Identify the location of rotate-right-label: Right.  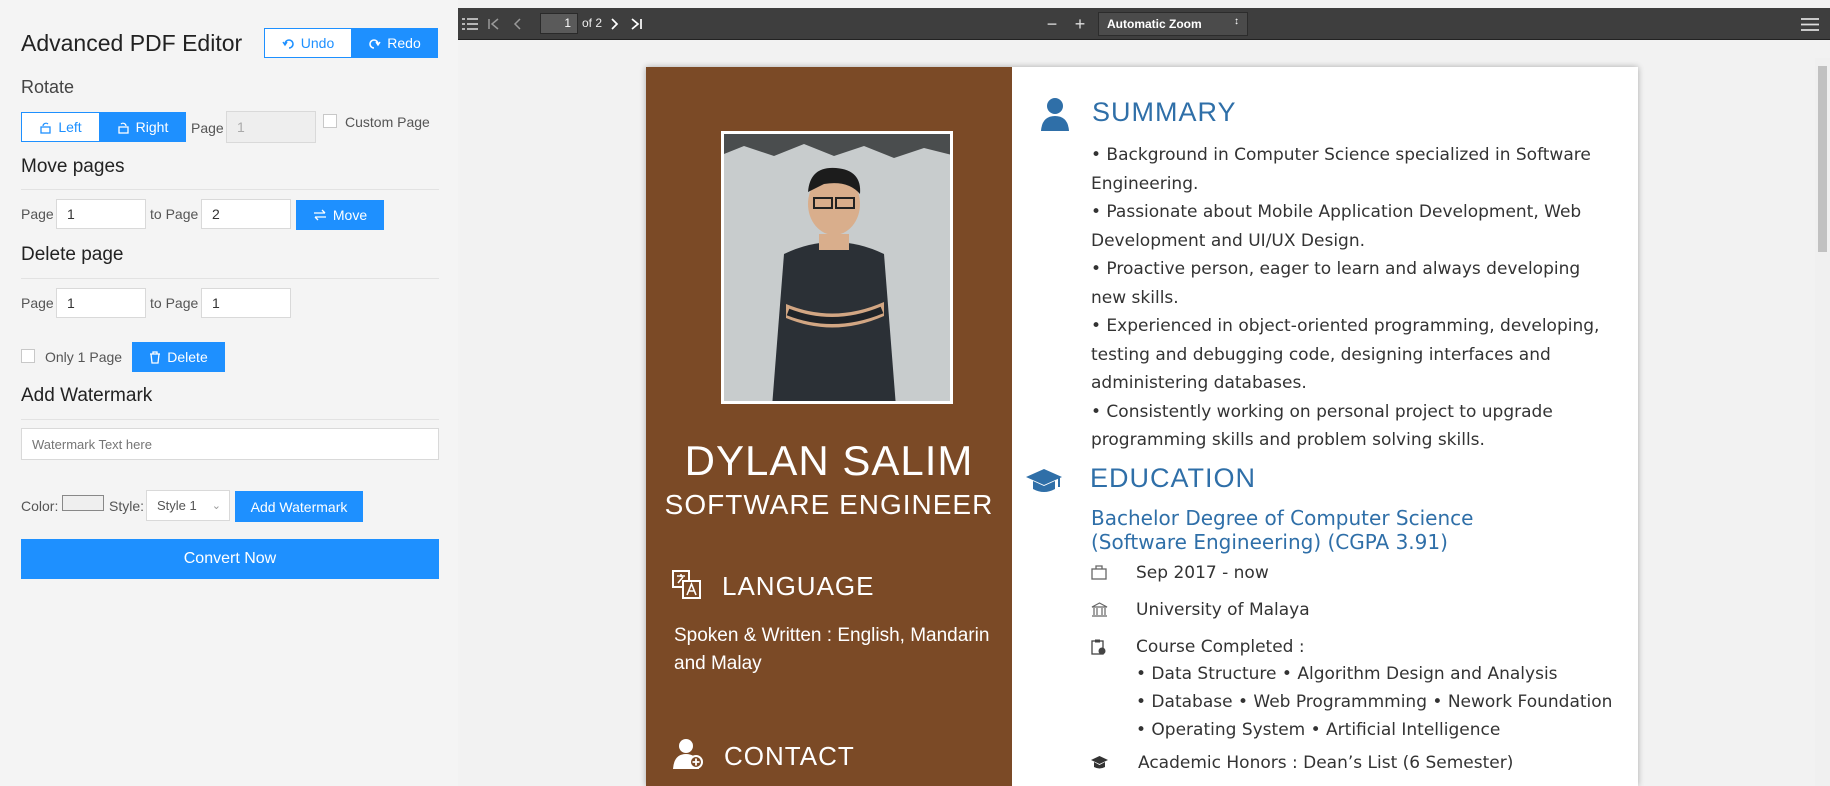
(152, 127).